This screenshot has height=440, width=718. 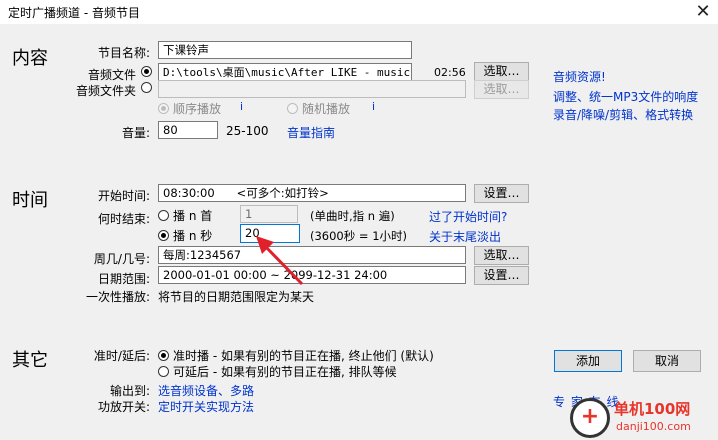 I want to click on audio-resources-link: 音频资源!, so click(x=579, y=76).